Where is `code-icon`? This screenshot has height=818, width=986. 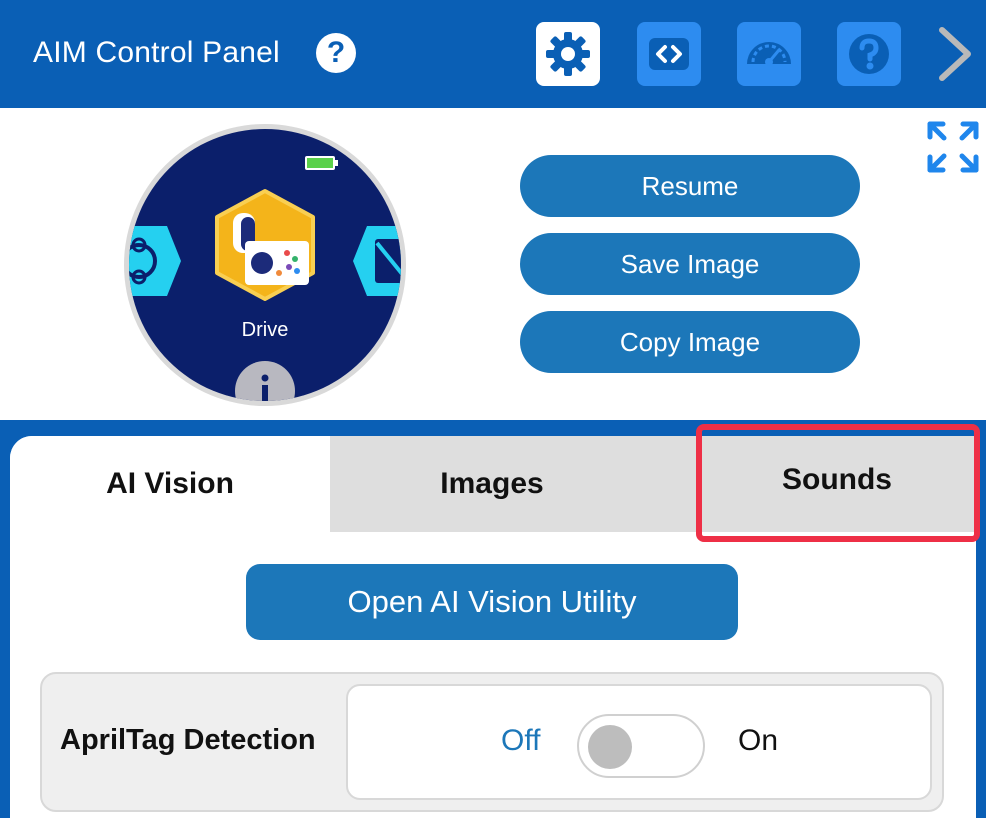
code-icon is located at coordinates (669, 54).